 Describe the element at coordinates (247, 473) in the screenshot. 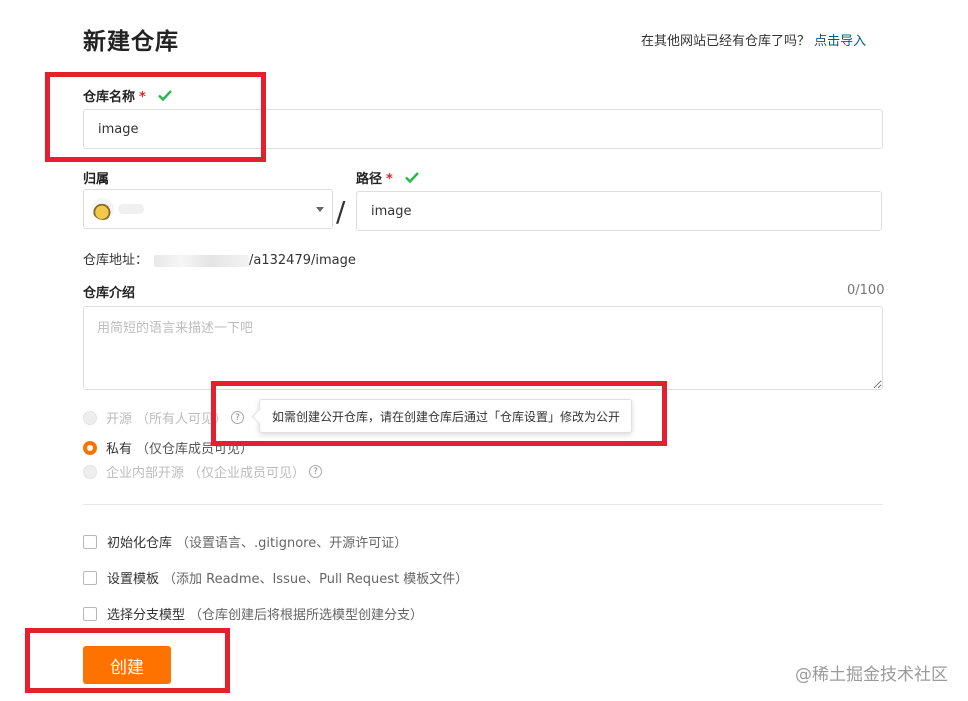

I see `radio-enterprise-hint: （仅企业成员可见）` at that location.